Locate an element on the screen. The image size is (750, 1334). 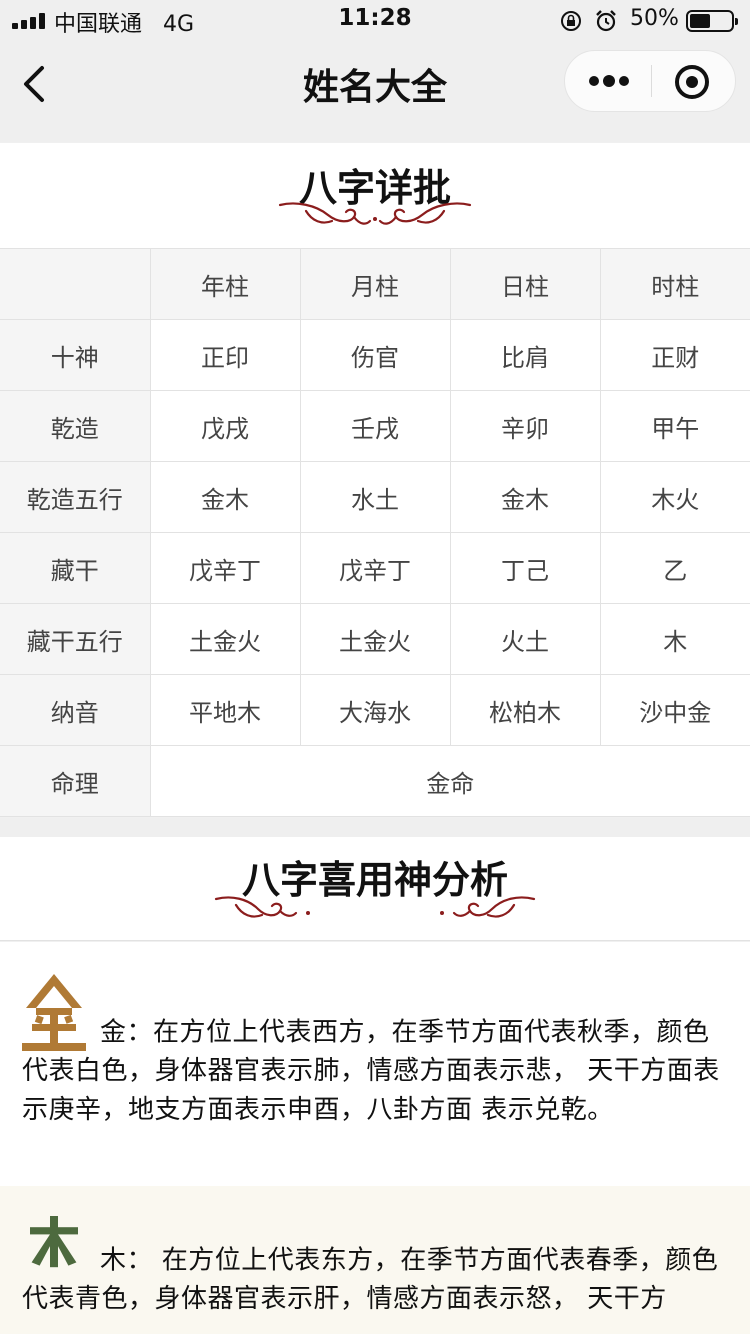
wood-glyph-icon is located at coordinates (54, 1242).